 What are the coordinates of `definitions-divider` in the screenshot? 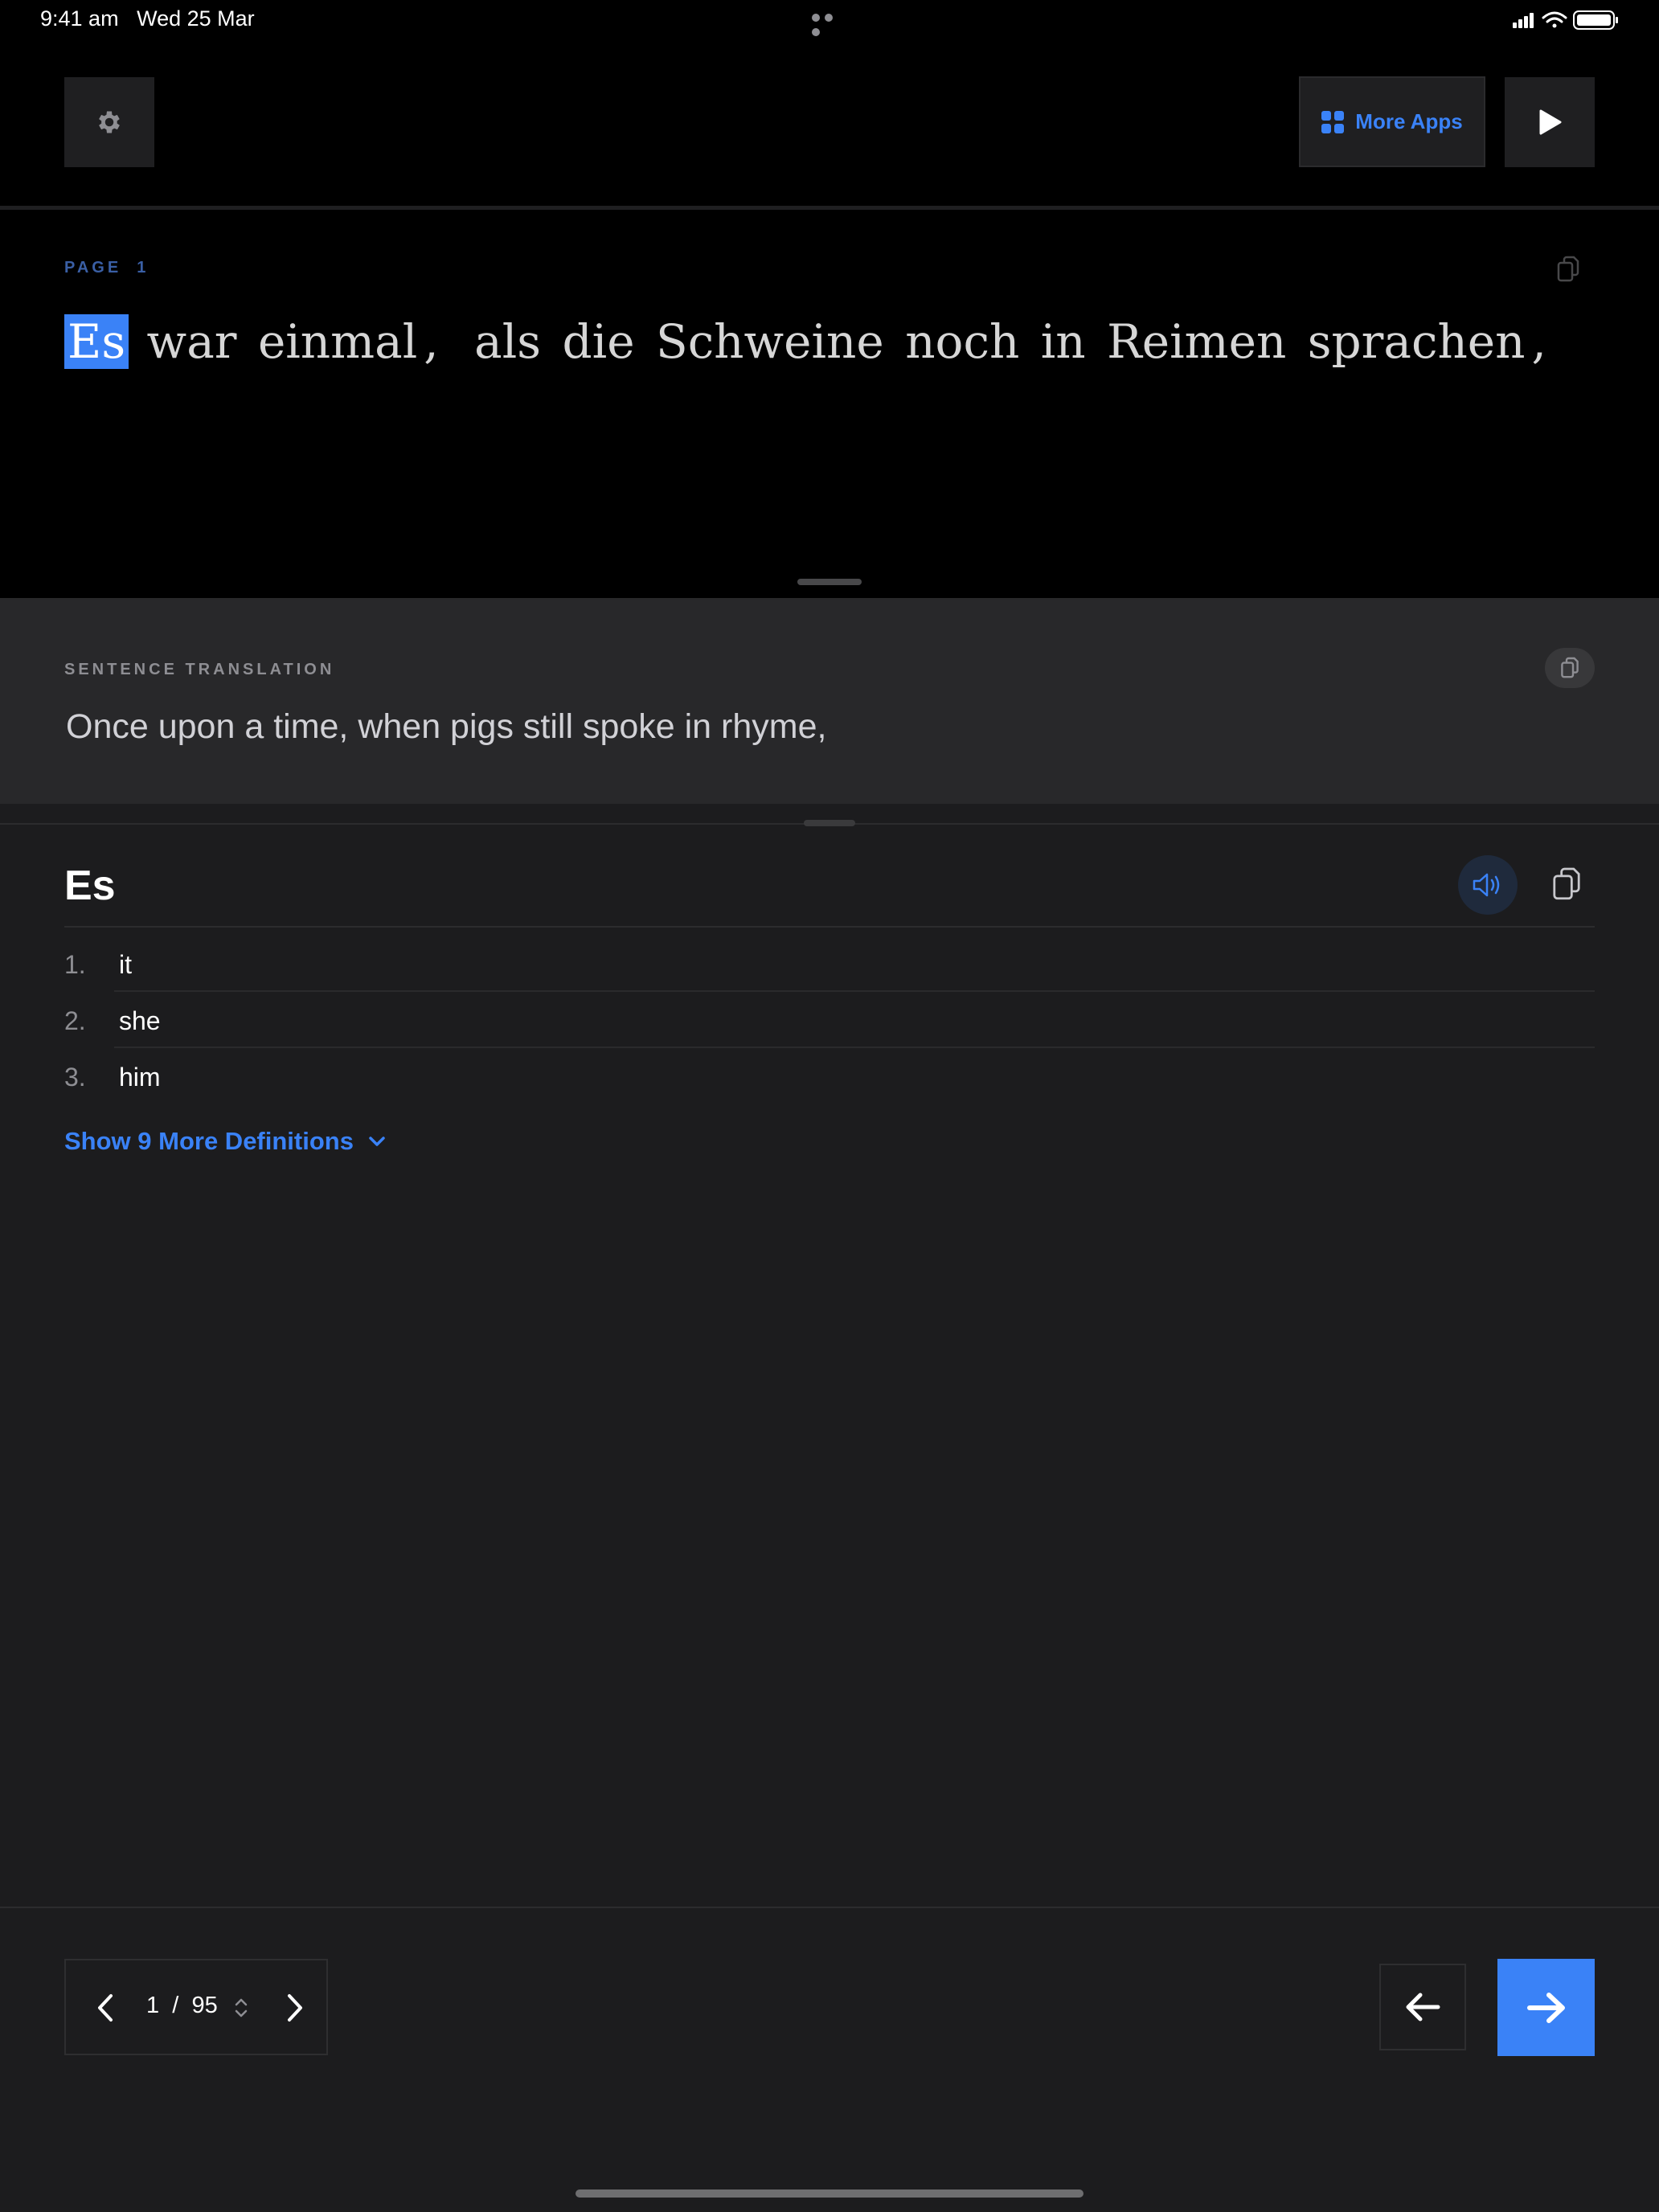 It's located at (829, 927).